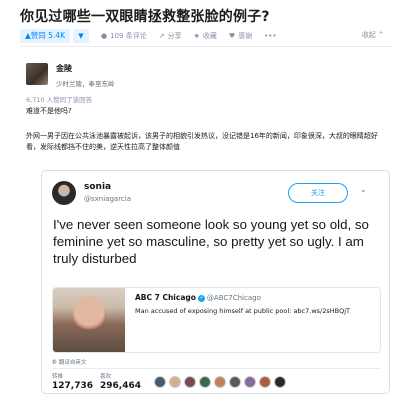 The image size is (408, 400). Describe the element at coordinates (37, 74) in the screenshot. I see `avatar` at that location.